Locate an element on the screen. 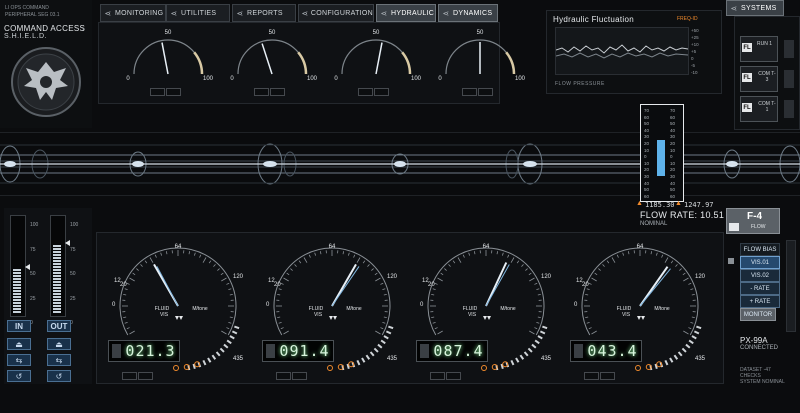  scale-tick: 100 is located at coordinates (34, 225).